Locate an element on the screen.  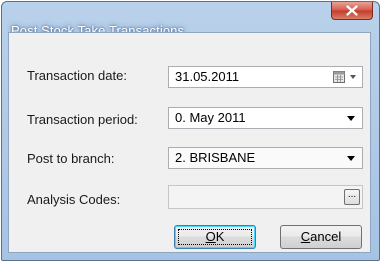
close-button is located at coordinates (352, 11).